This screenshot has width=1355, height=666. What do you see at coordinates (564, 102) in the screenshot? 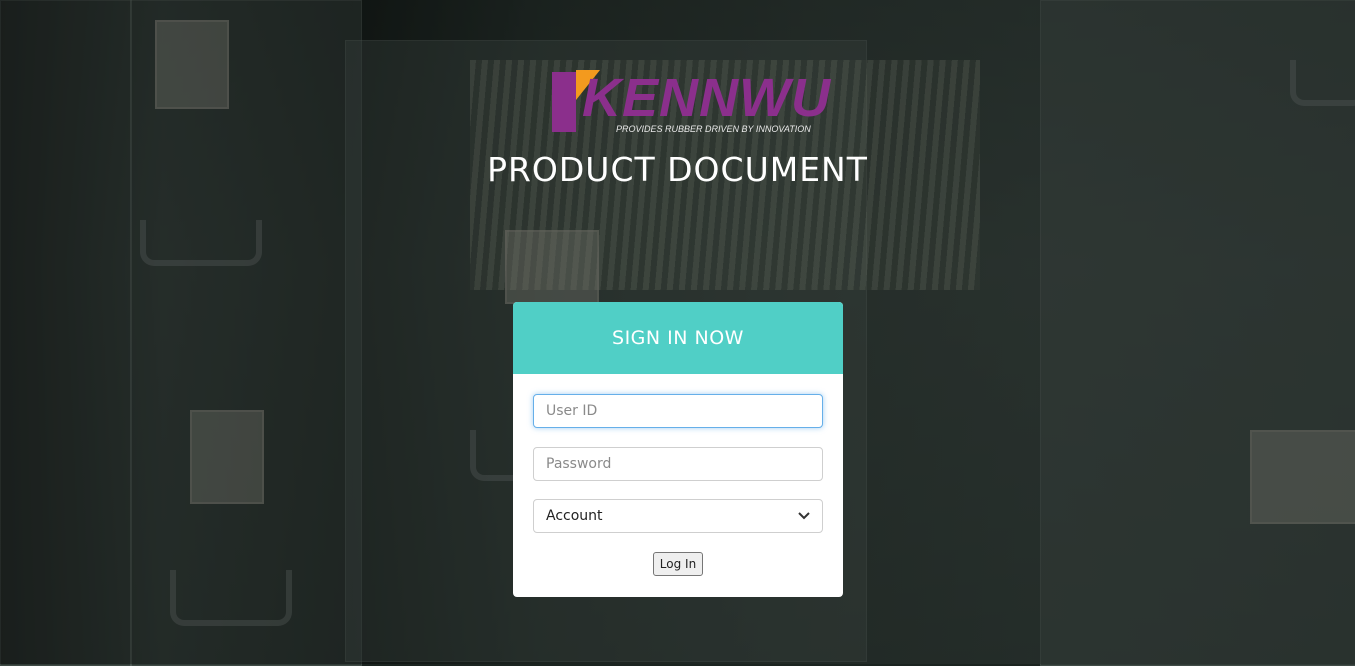
I see `logo-mark` at bounding box center [564, 102].